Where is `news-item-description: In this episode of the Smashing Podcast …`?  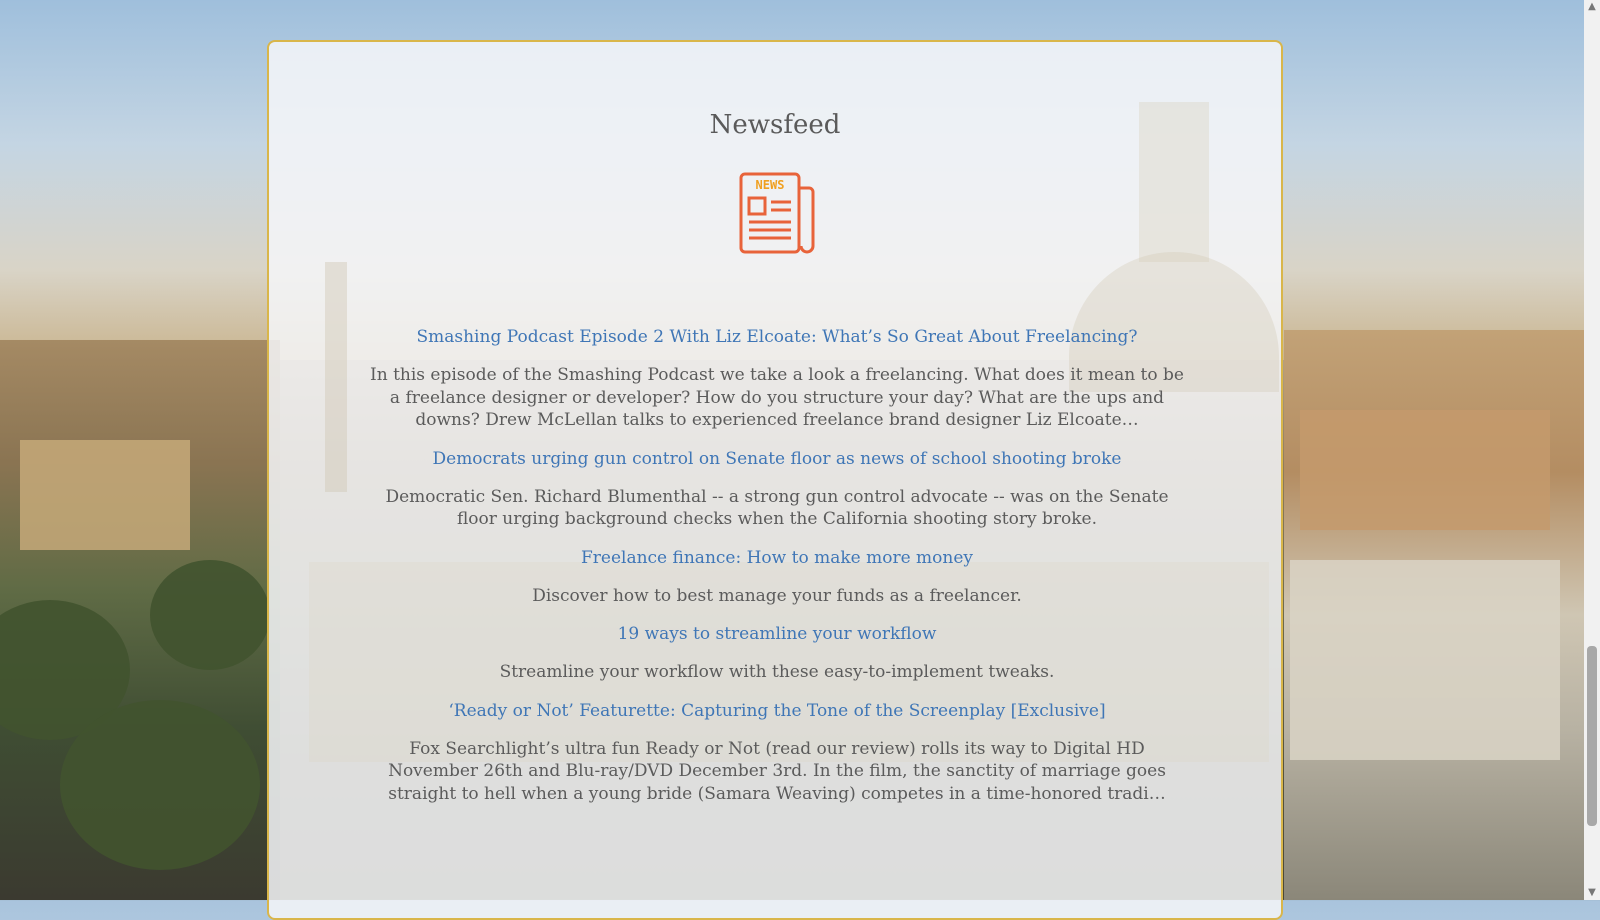 news-item-description: In this episode of the Smashing Podcast … is located at coordinates (777, 397).